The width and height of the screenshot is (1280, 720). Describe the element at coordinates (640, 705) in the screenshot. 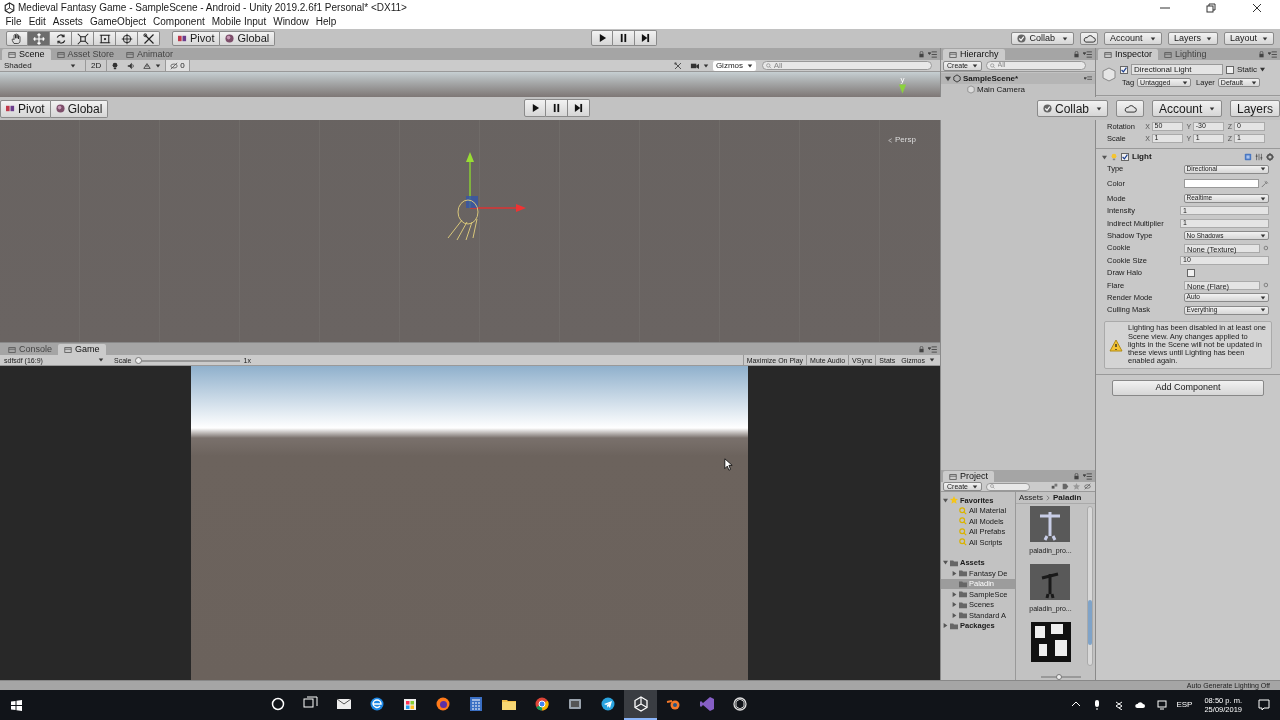

I see `taskbar-app-button` at that location.